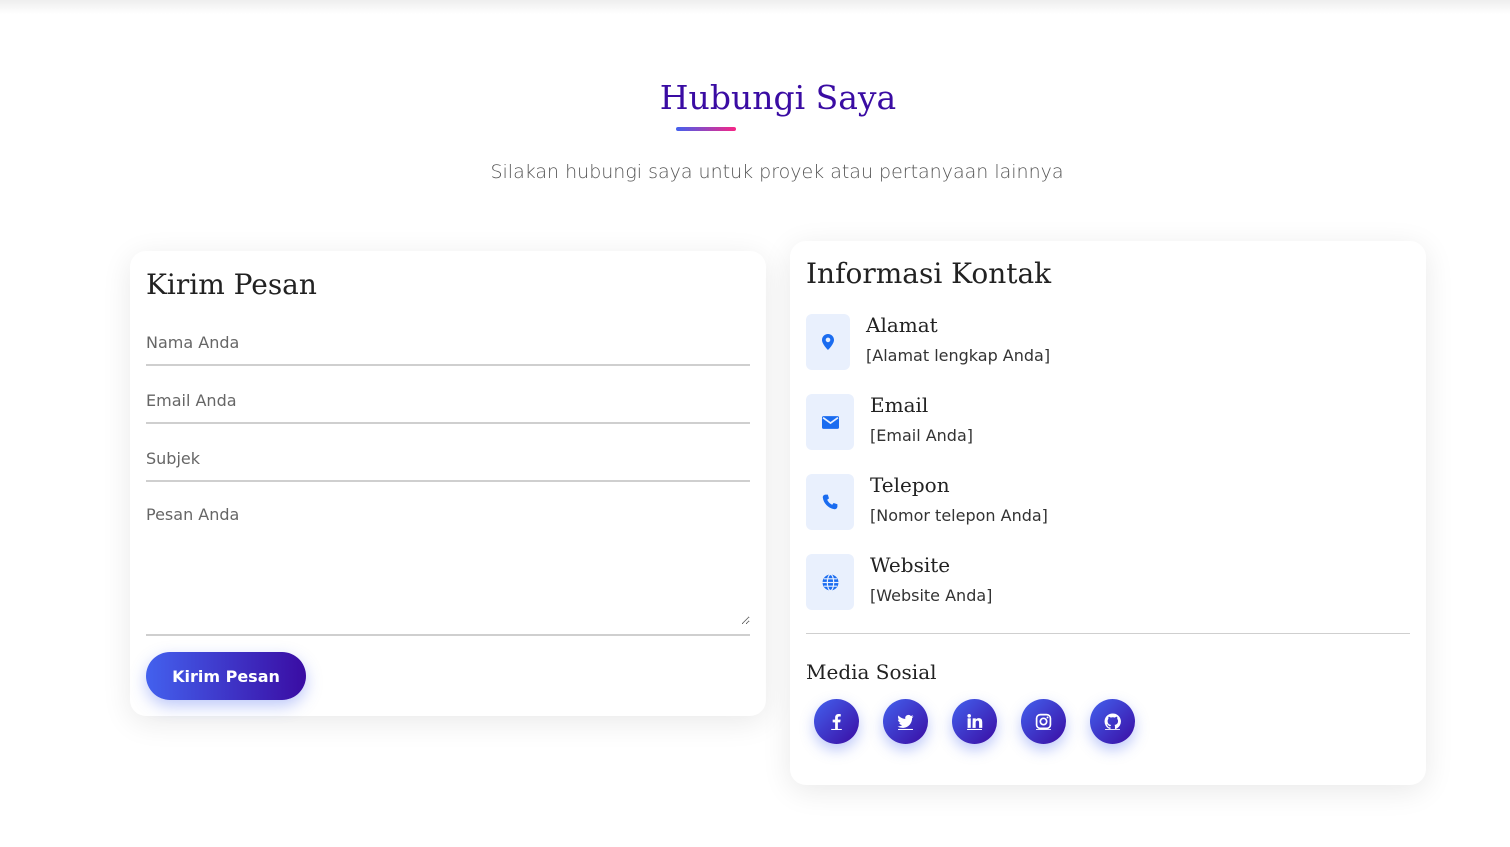 The image size is (1510, 847). Describe the element at coordinates (830, 582) in the screenshot. I see `globe-icon` at that location.